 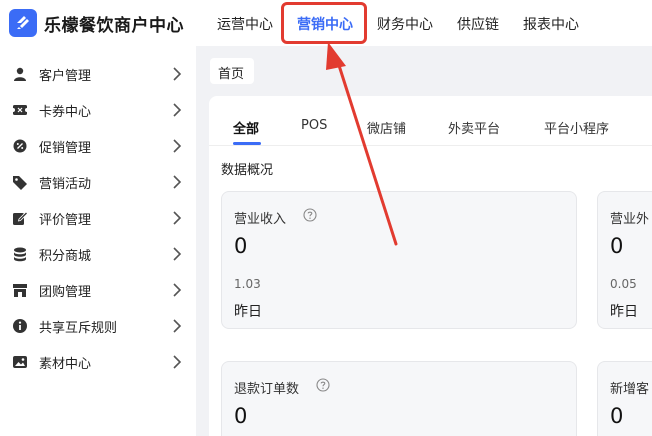 I want to click on sidebar-item-marketing-activities: 营销活动, so click(x=98, y=182).